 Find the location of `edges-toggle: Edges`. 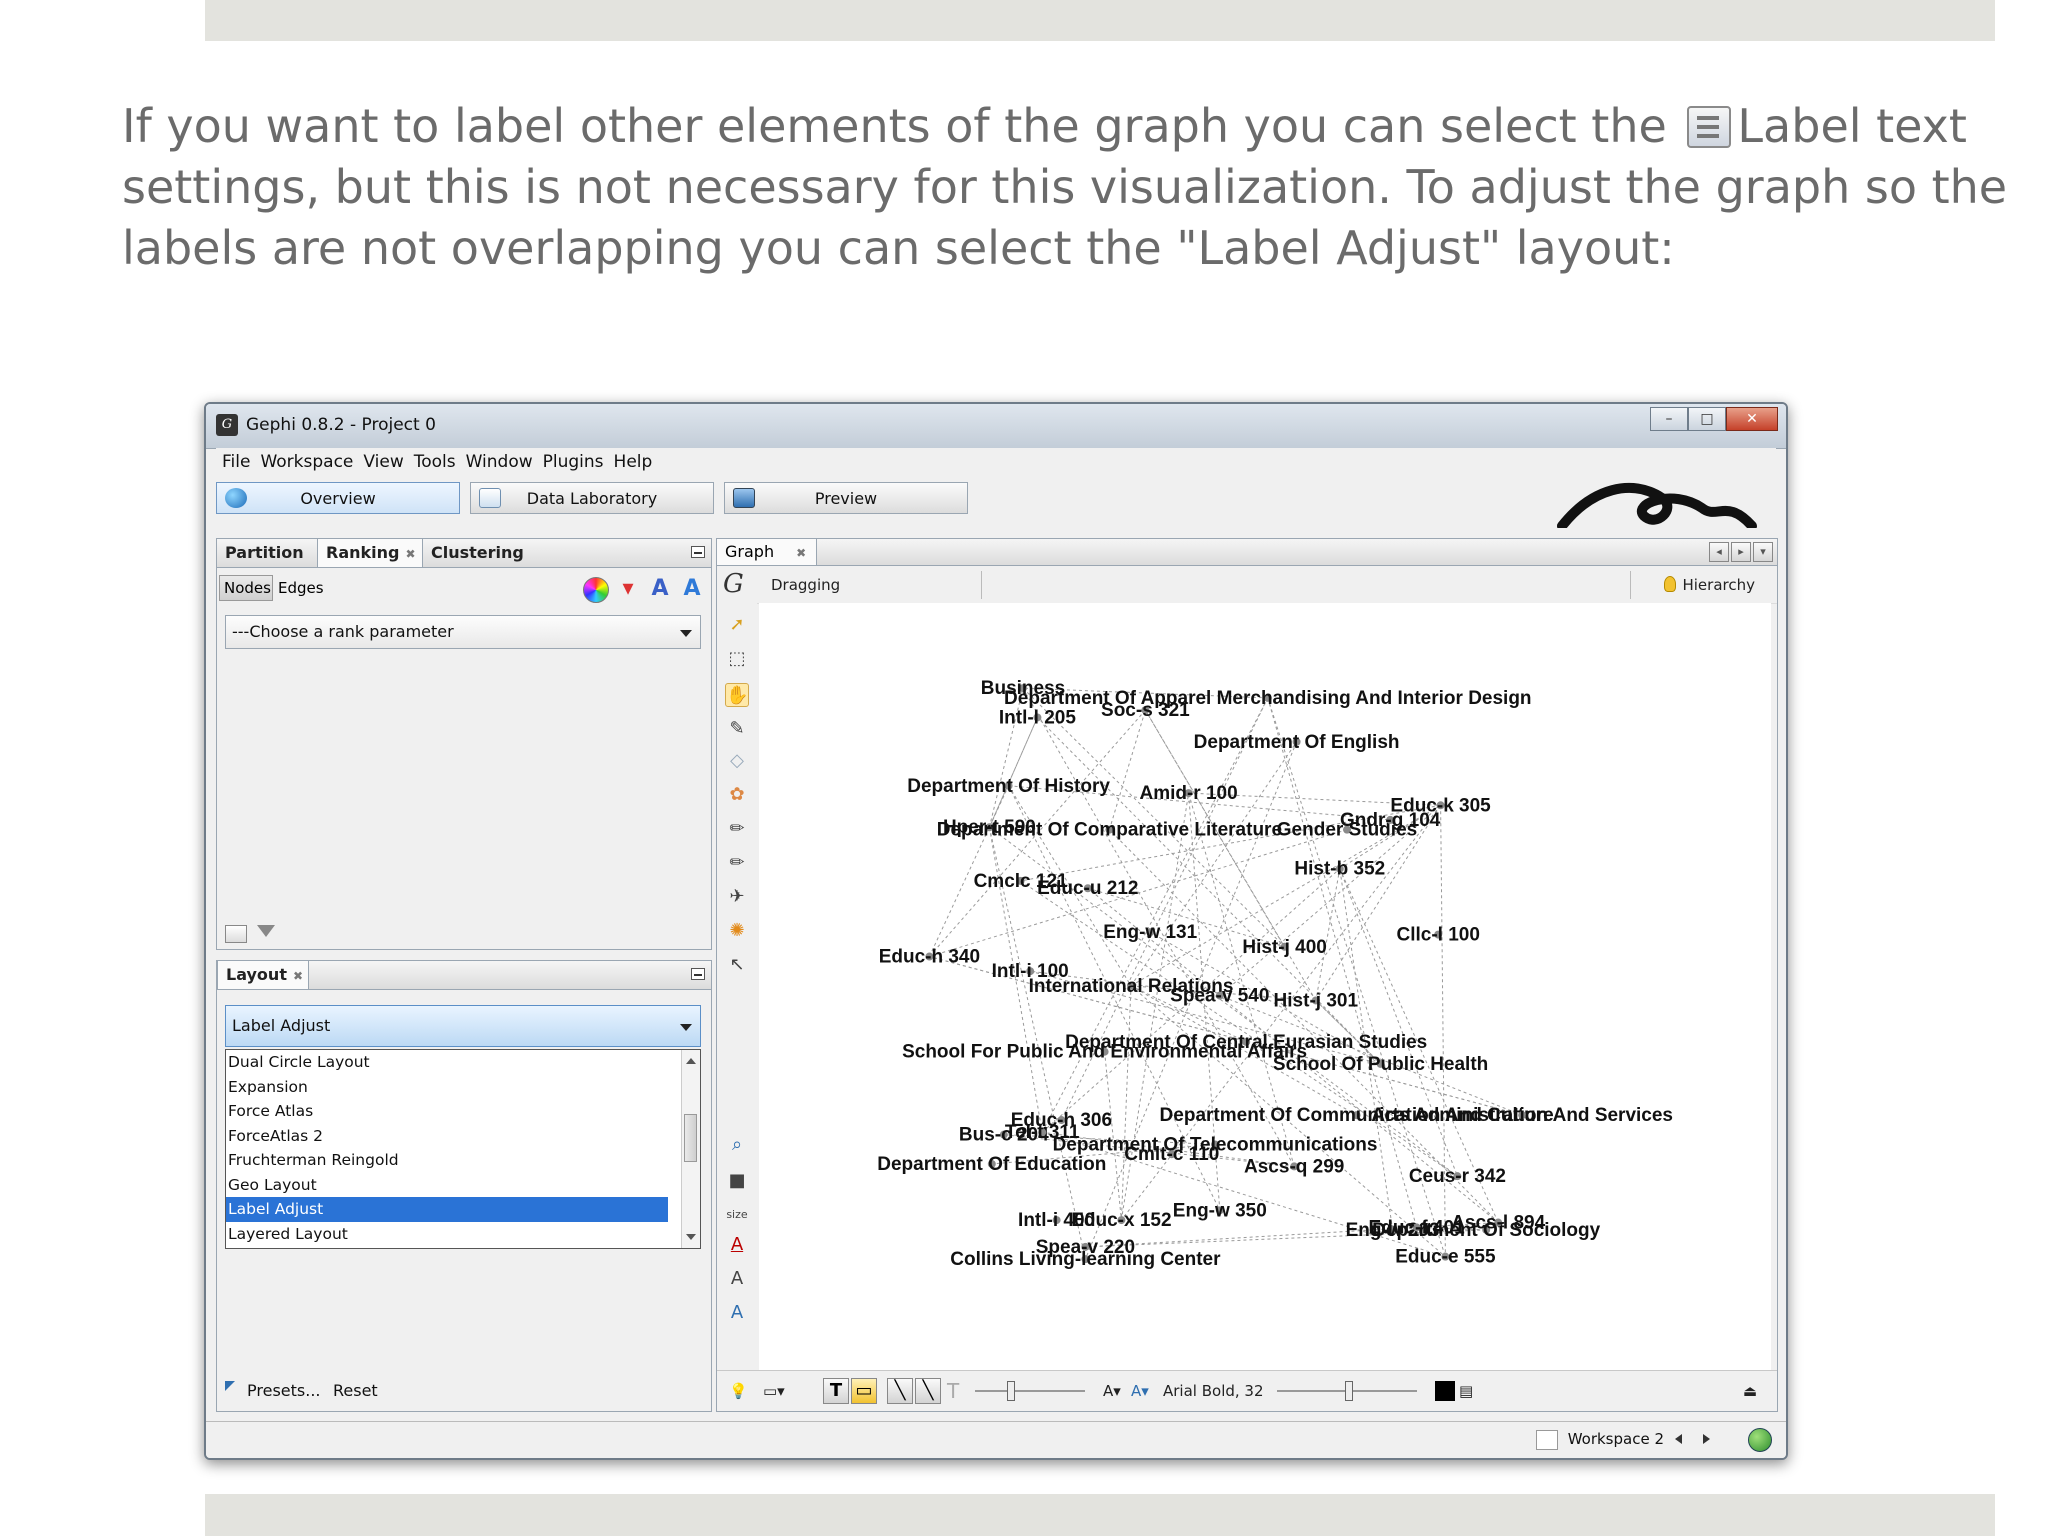

edges-toggle: Edges is located at coordinates (299, 588).